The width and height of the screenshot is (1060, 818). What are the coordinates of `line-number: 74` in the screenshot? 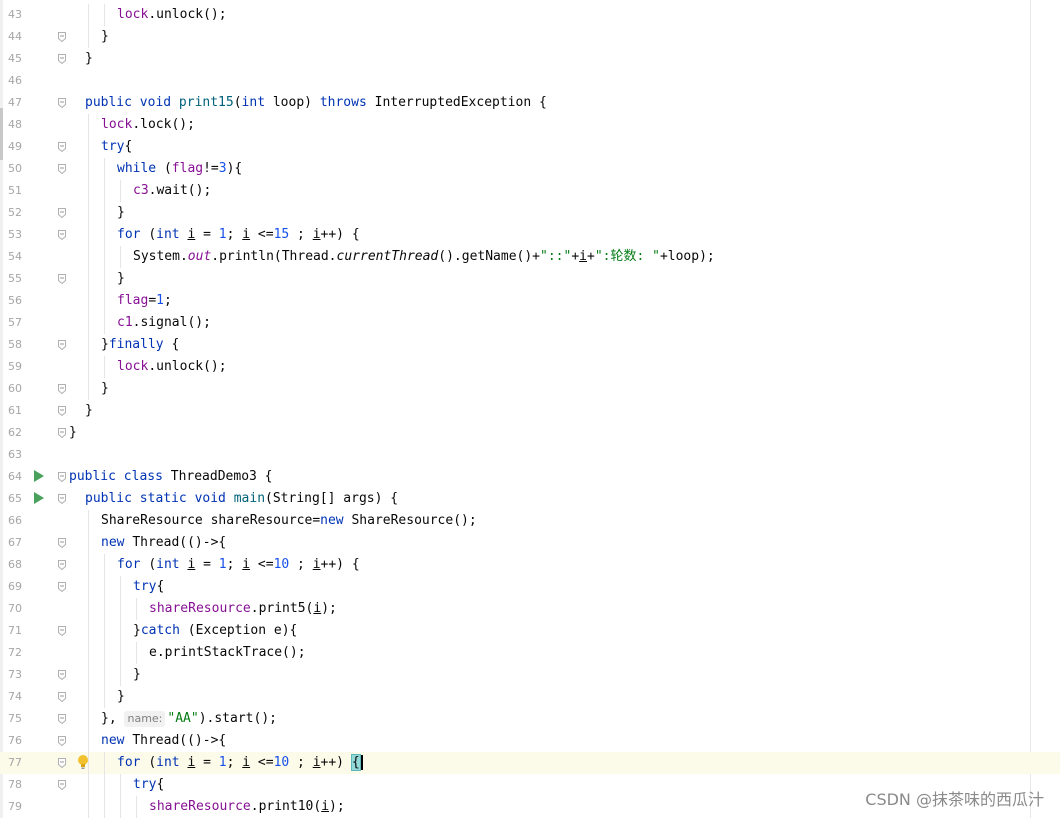 It's located at (21, 696).